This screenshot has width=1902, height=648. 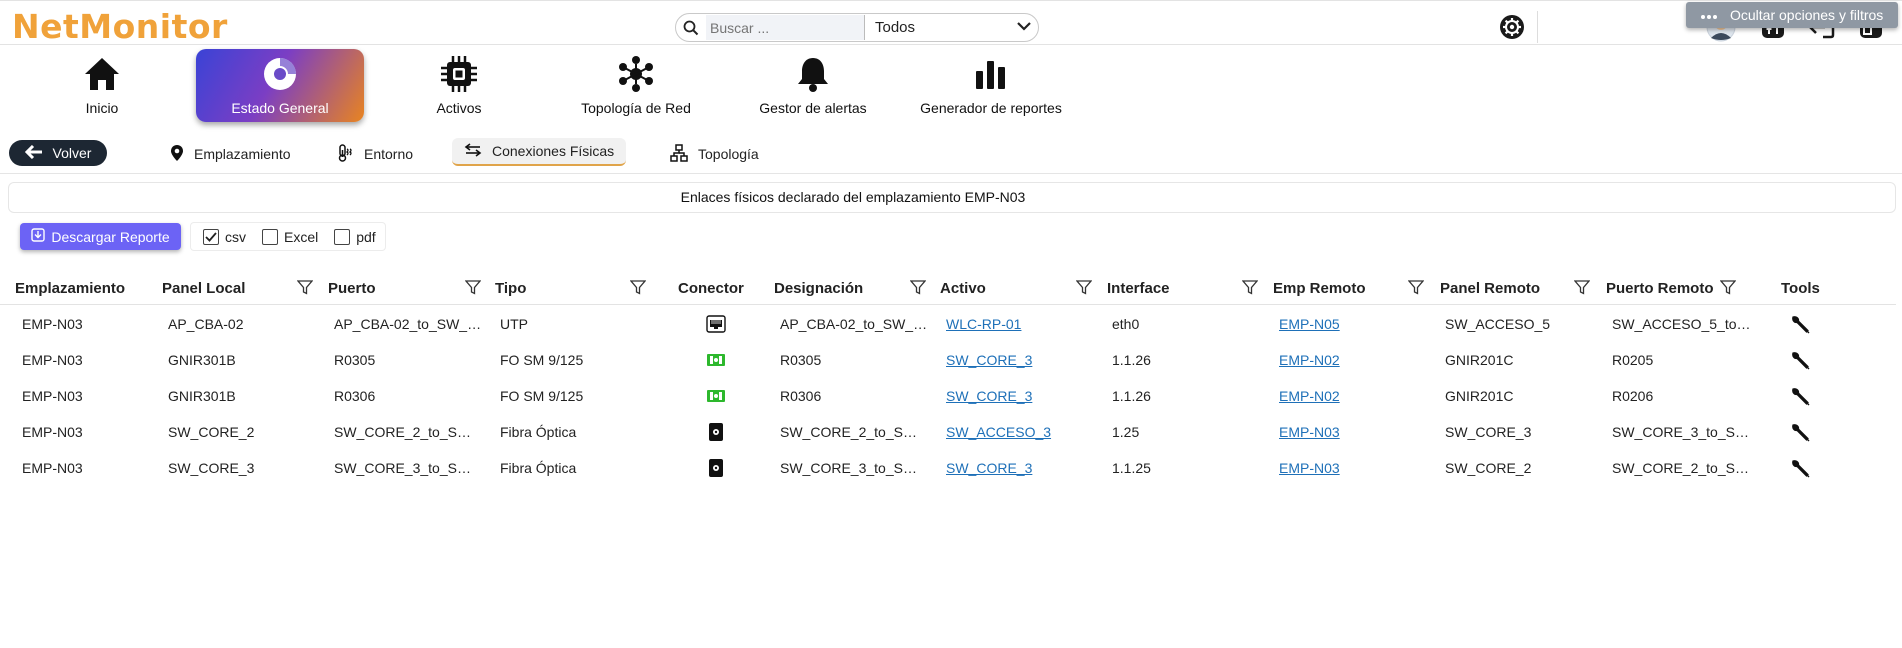 I want to click on toggle-options-label: Ocultar opciones y filtros, so click(x=1807, y=15).